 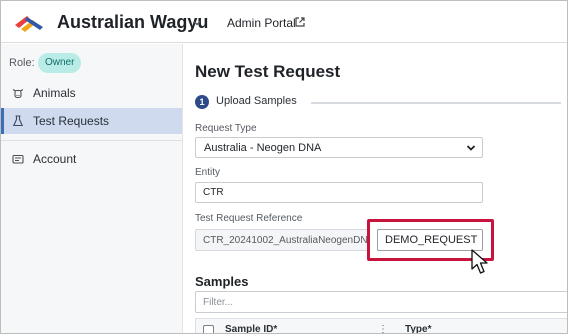 I want to click on samples-table-header: Sample ID* ⋮ Type*, so click(x=381, y=325).